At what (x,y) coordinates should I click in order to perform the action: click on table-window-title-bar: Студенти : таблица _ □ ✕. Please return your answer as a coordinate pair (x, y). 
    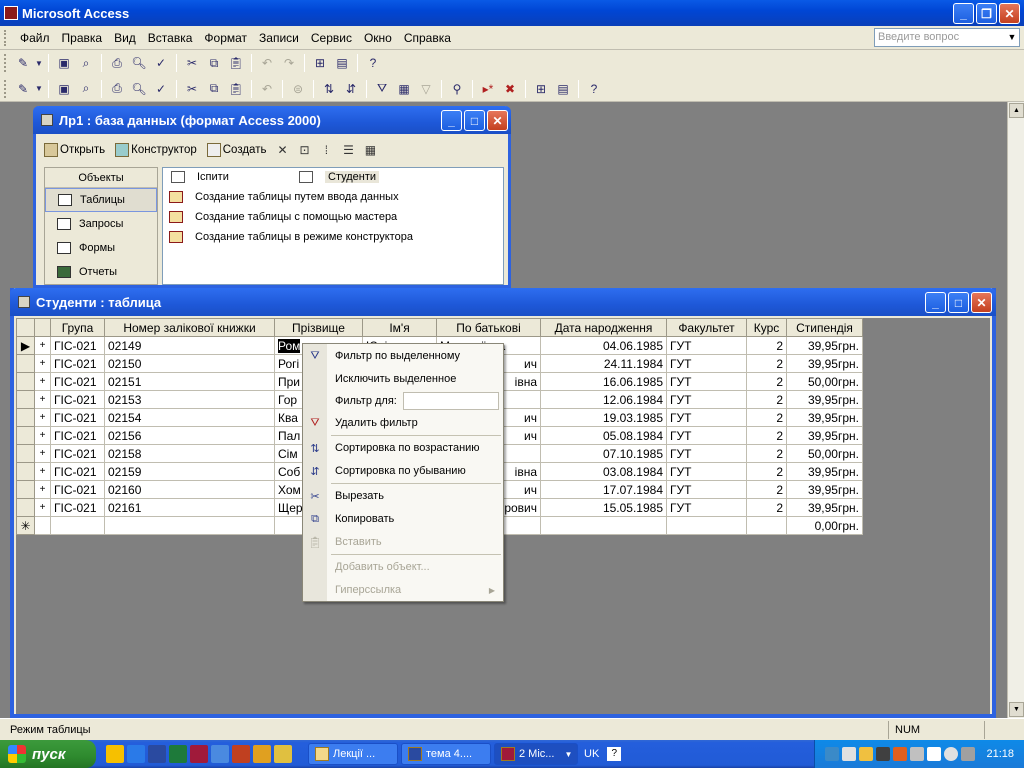
    Looking at the image, I should click on (503, 302).